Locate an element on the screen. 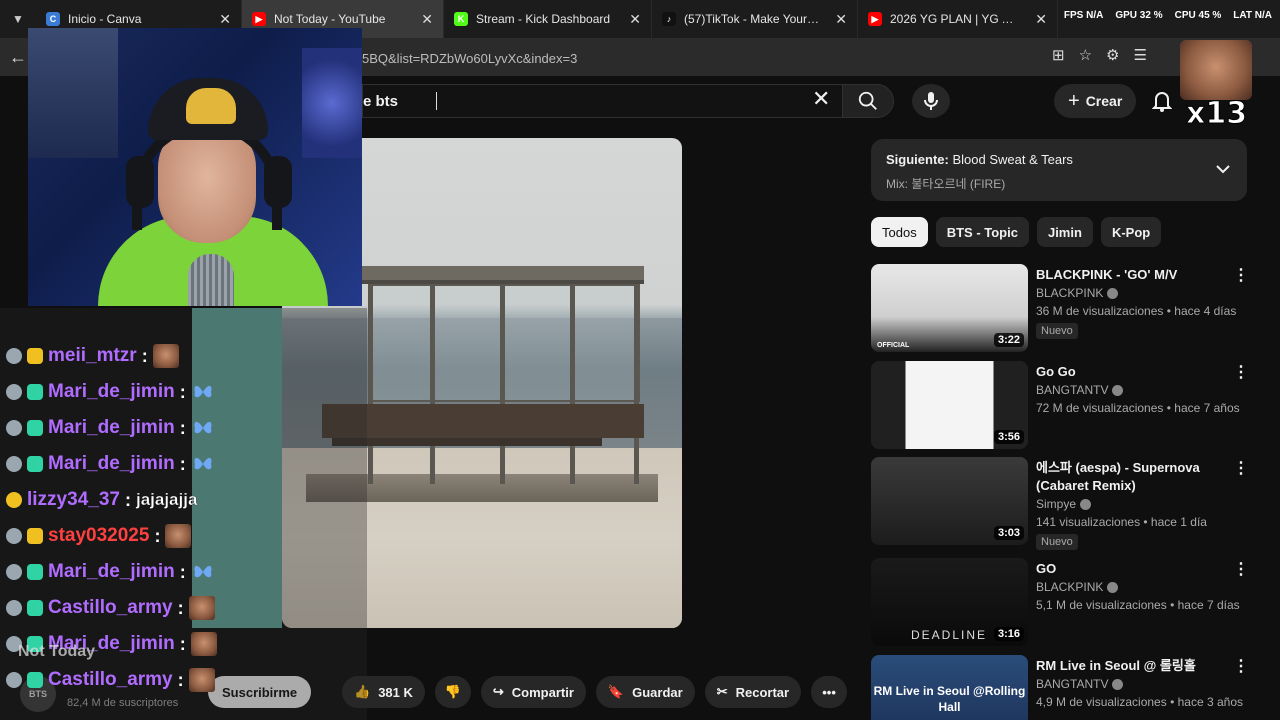 This screenshot has width=1280, height=720. browser-tab: ♪ (57)TikTok - Make Your Day ✕ is located at coordinates (755, 19).